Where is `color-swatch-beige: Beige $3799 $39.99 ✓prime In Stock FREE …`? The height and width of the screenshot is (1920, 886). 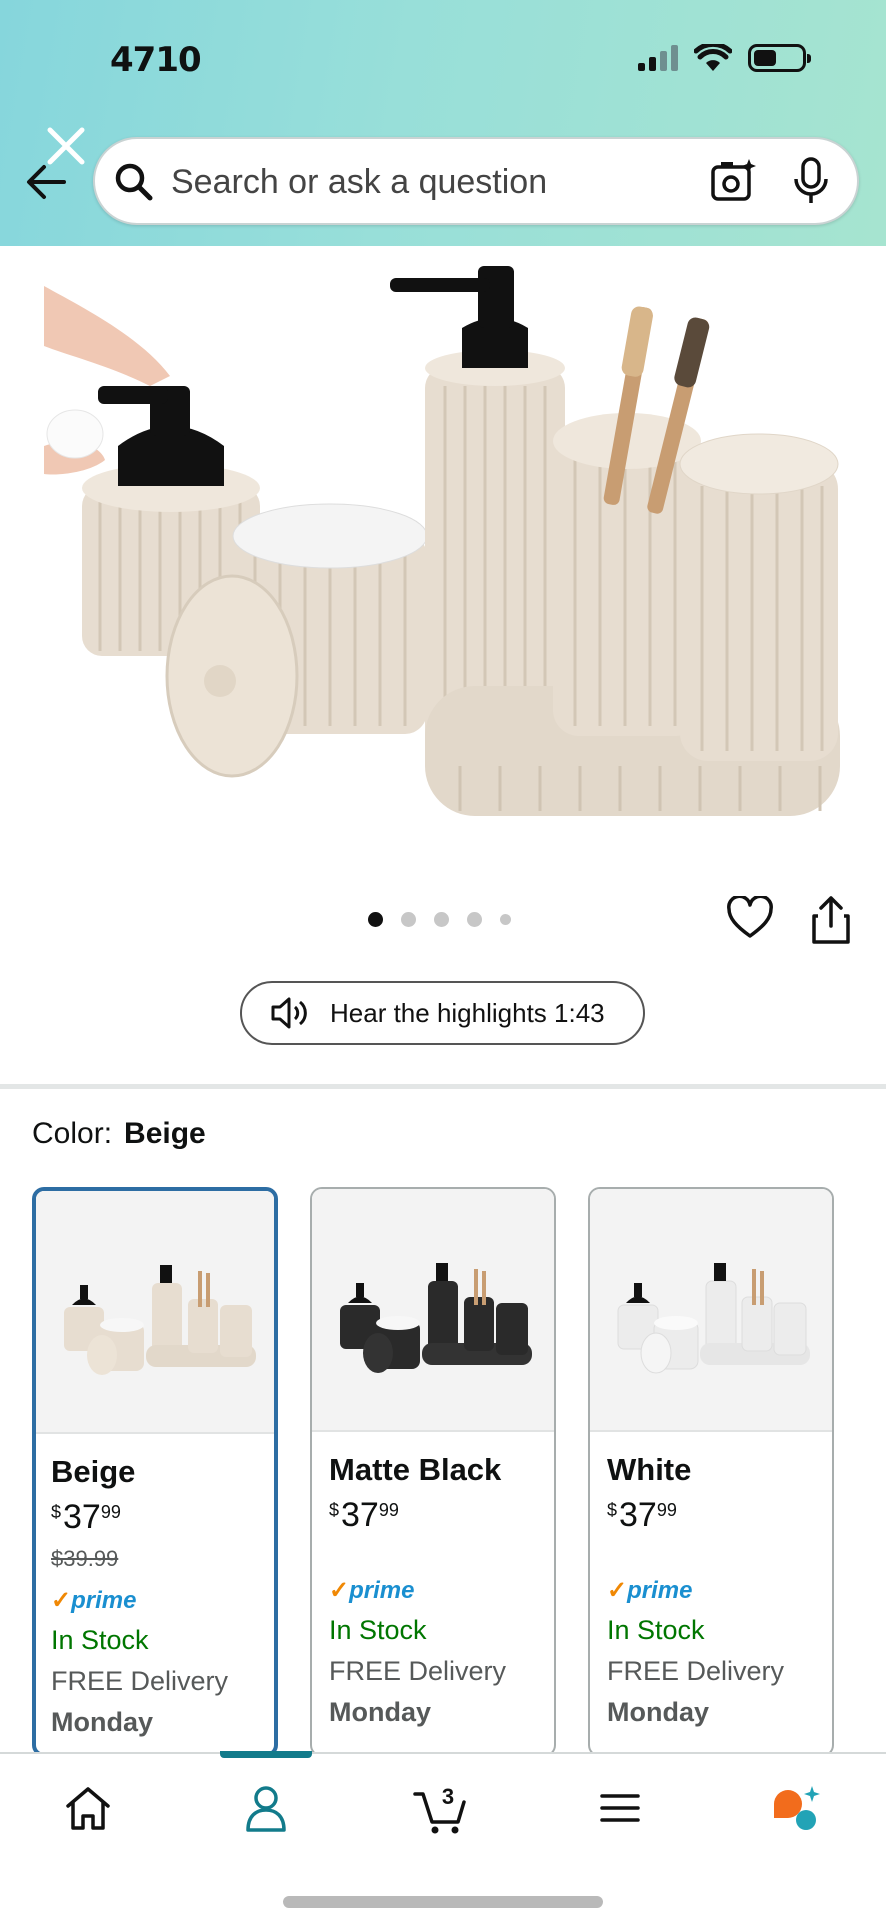
color-swatch-beige: Beige $3799 $39.99 ✓prime In Stock FREE … is located at coordinates (155, 1472).